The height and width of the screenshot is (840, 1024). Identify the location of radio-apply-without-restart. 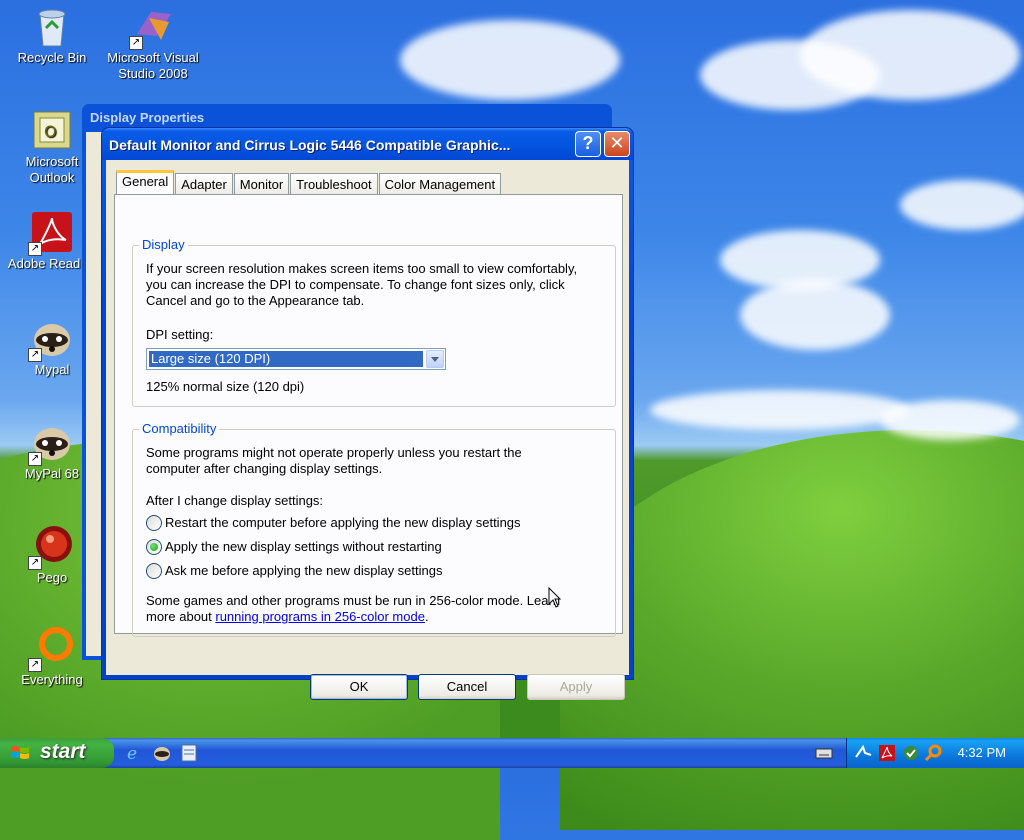
(154, 547).